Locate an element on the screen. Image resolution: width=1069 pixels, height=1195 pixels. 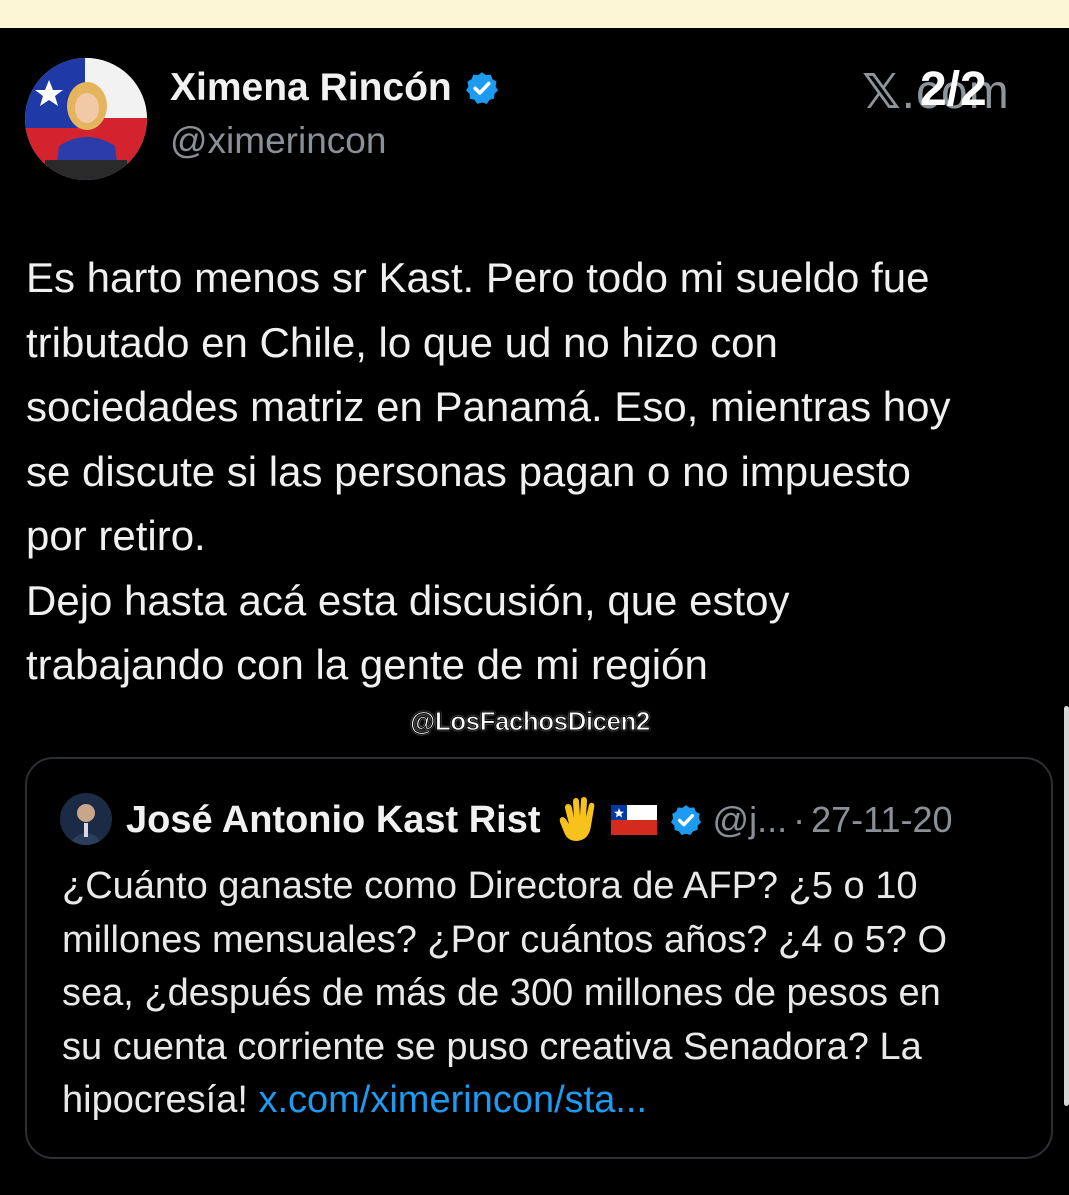
avatar-image is located at coordinates (86, 119).